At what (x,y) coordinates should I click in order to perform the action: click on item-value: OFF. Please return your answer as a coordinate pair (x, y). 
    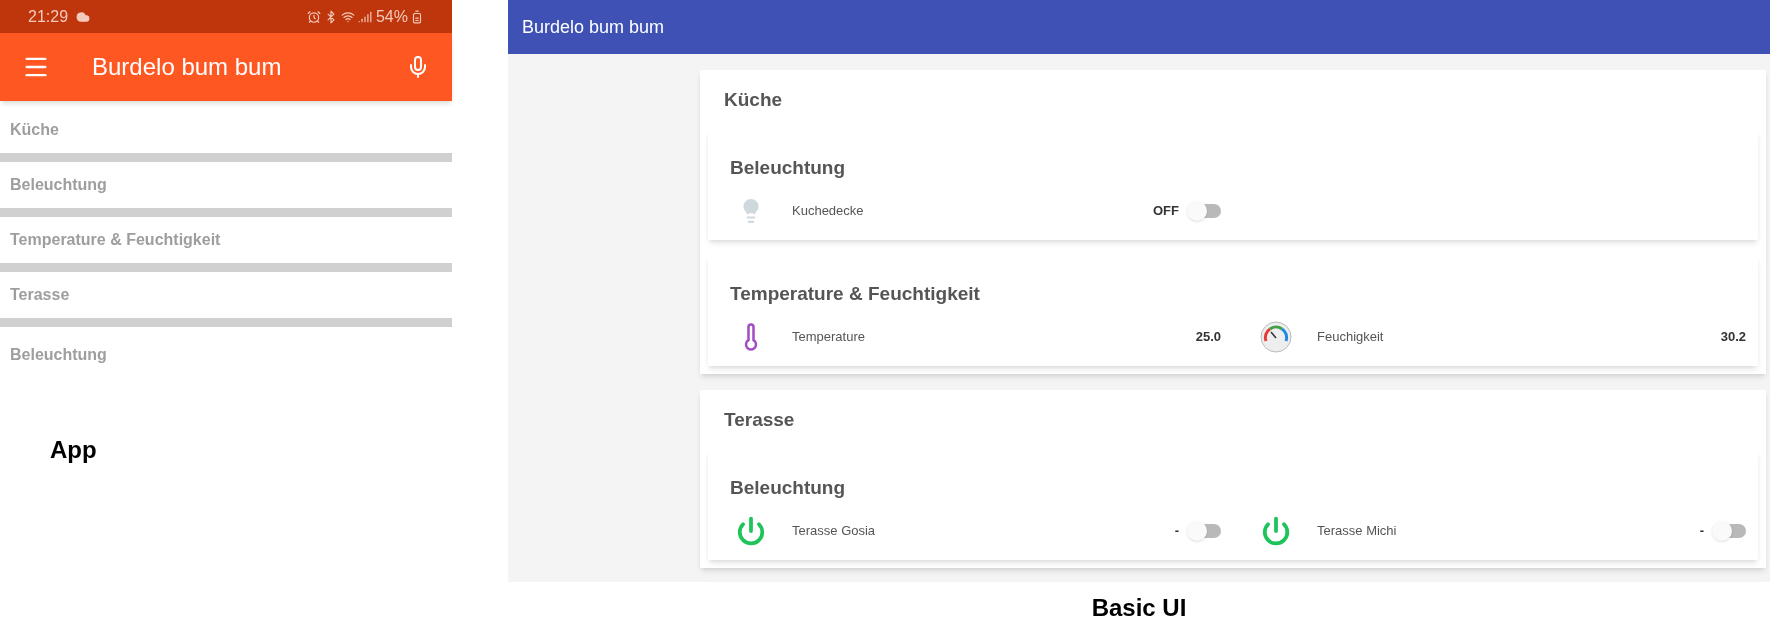
    Looking at the image, I should click on (1166, 211).